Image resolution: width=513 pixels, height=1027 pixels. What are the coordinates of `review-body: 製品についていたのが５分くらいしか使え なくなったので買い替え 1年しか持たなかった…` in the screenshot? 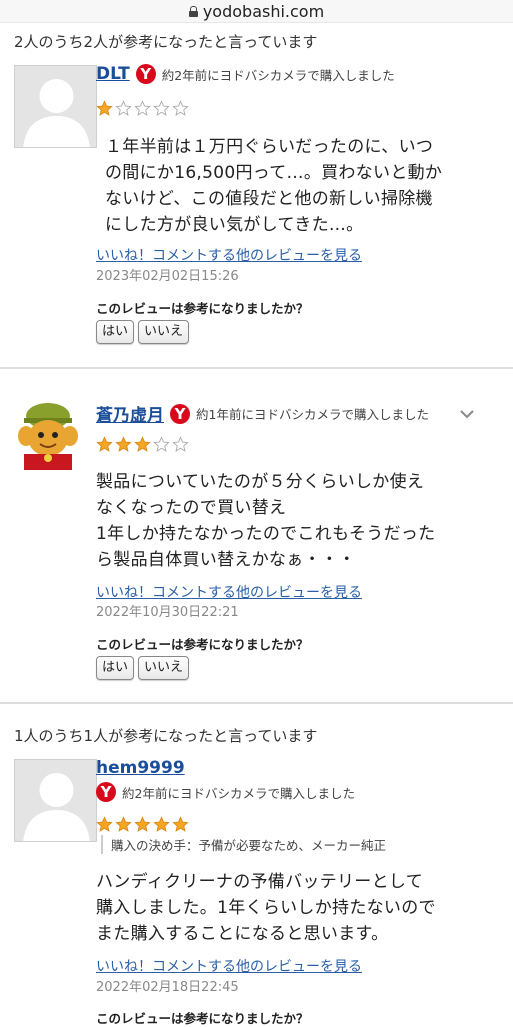 It's located at (265, 521).